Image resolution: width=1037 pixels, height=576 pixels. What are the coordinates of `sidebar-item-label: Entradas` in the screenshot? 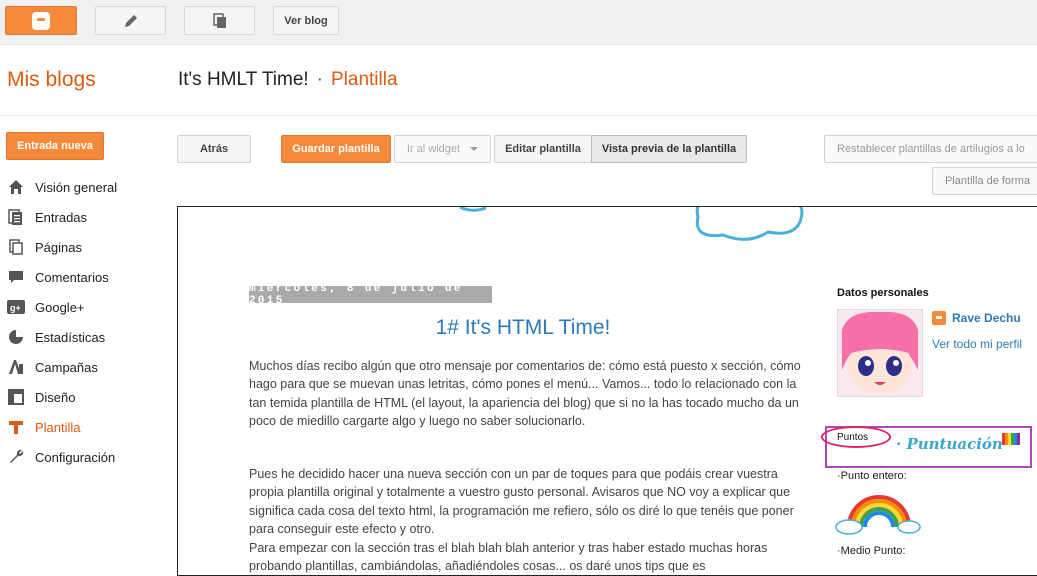 It's located at (61, 217).